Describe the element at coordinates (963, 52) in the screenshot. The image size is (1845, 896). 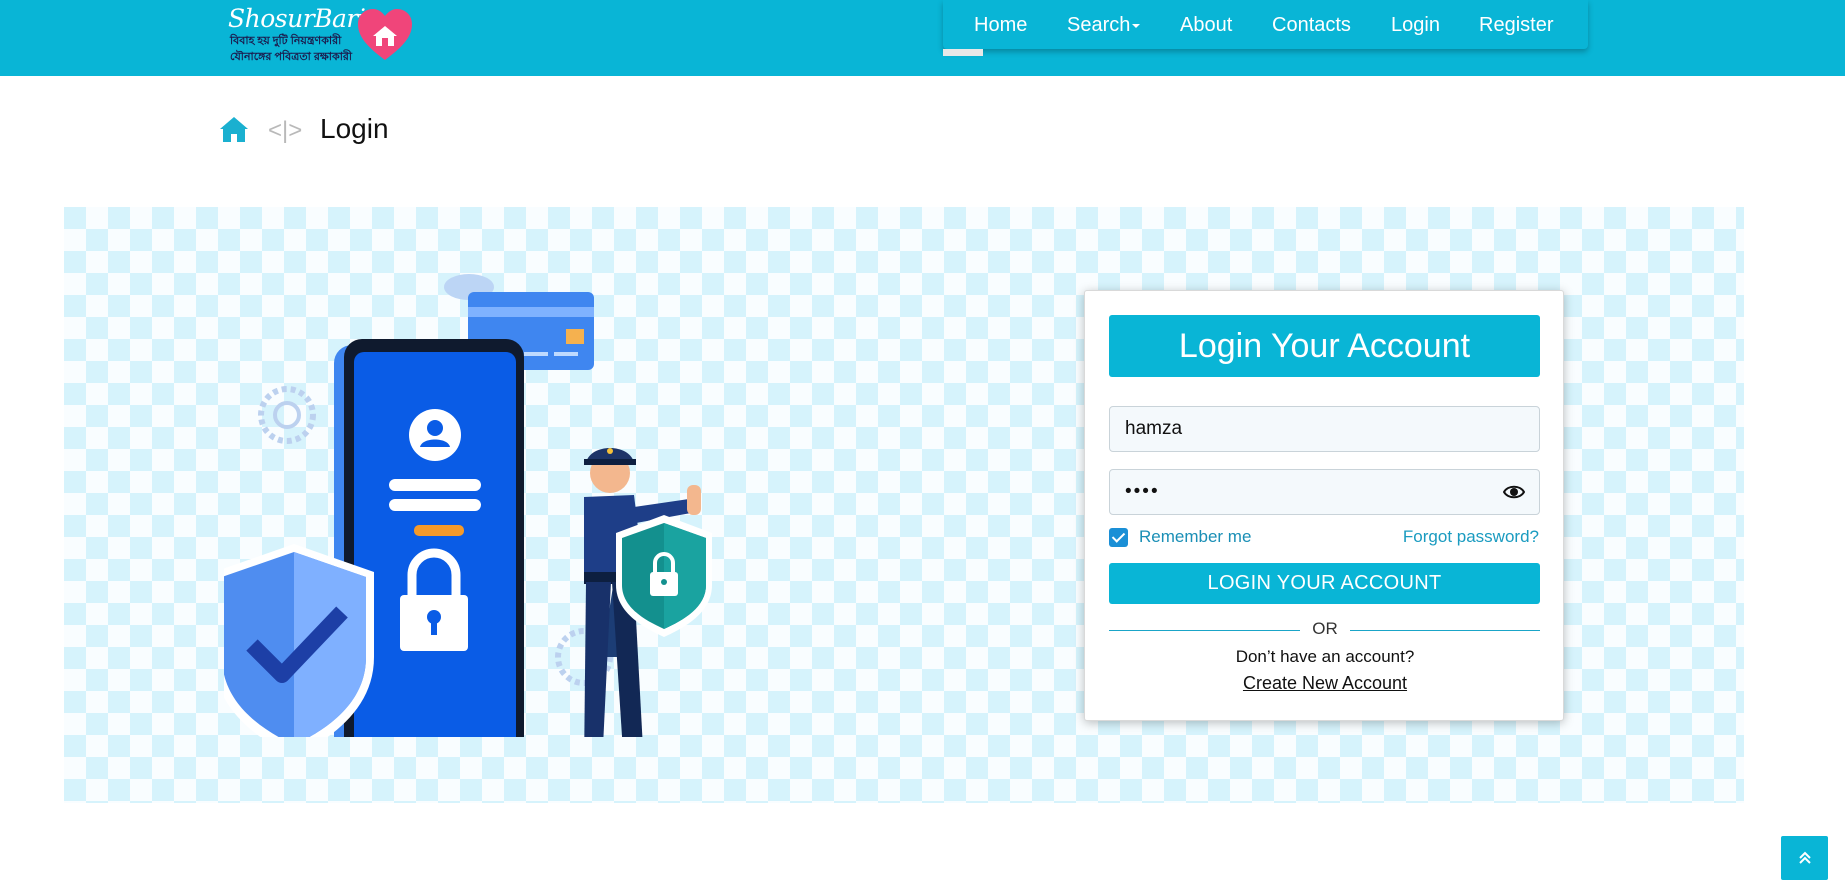
I see `nav-active-indicator` at that location.